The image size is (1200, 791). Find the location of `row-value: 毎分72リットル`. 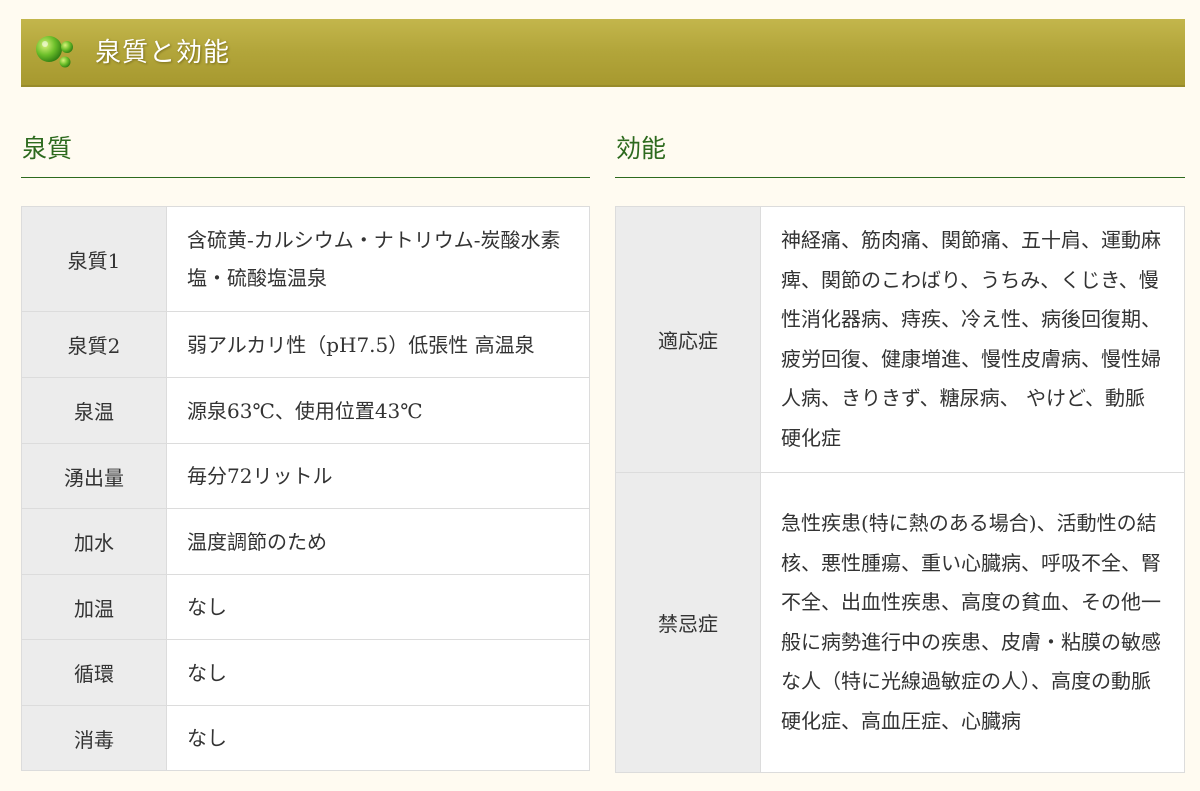

row-value: 毎分72リットル is located at coordinates (378, 476).